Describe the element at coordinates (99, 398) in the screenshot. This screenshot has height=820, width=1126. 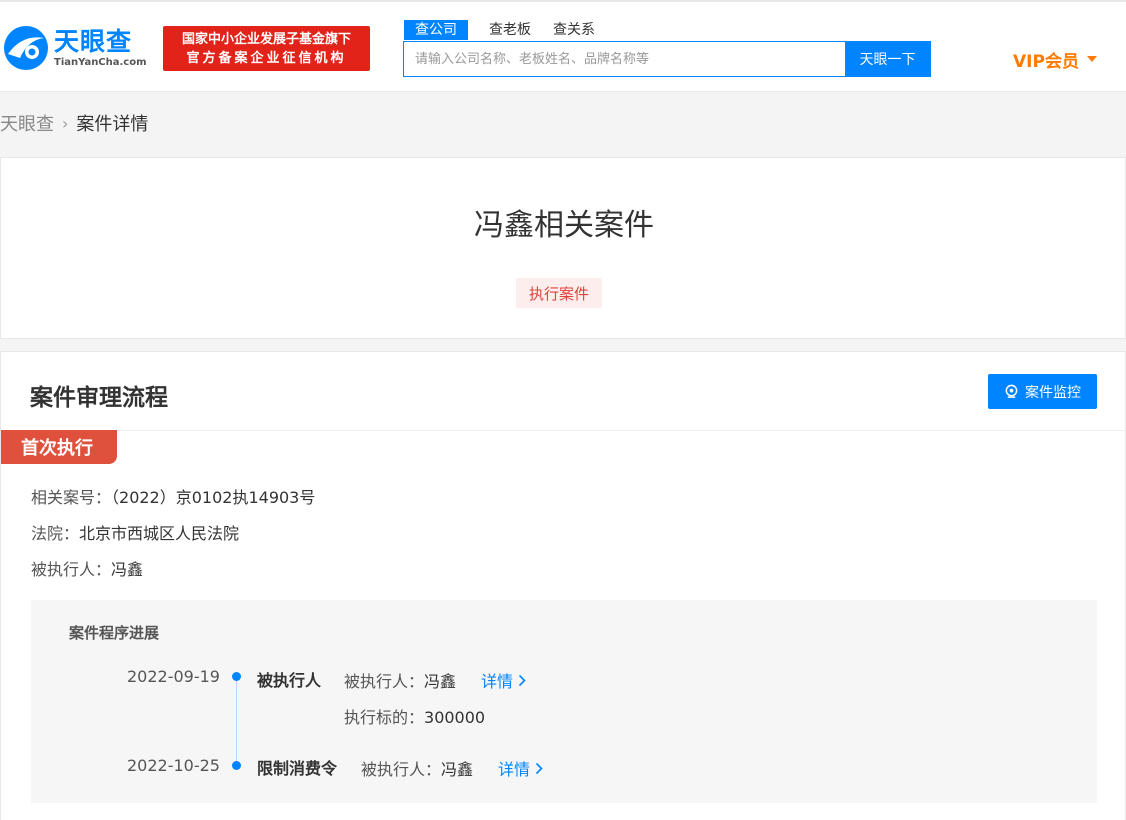
I see `section-title: 案件审理流程` at that location.